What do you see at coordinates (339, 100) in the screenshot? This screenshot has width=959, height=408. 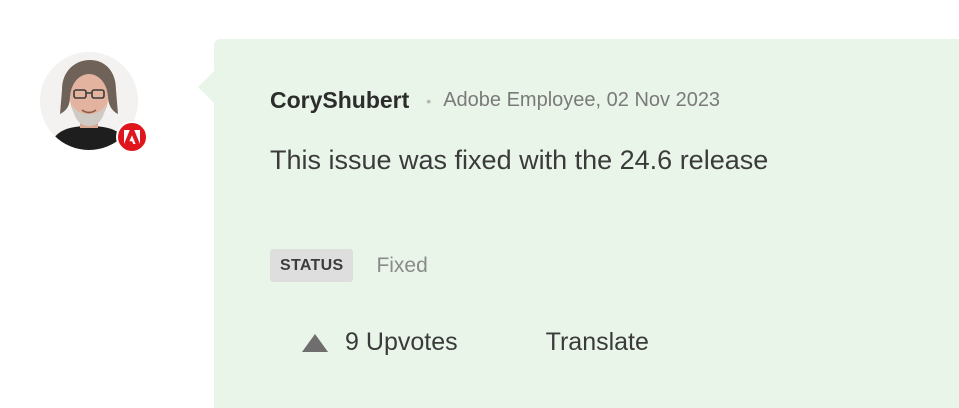 I see `author-name: CoryShubert` at bounding box center [339, 100].